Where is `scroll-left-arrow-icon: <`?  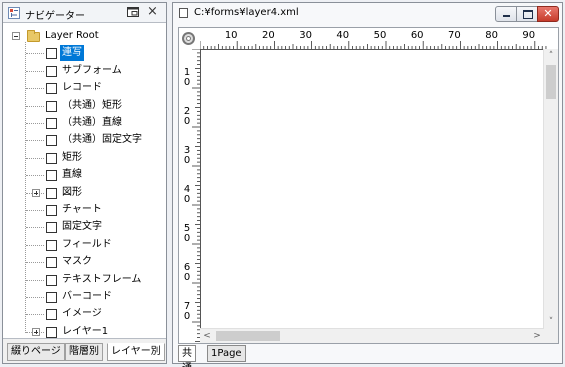
scroll-left-arrow-icon: < is located at coordinates (207, 336).